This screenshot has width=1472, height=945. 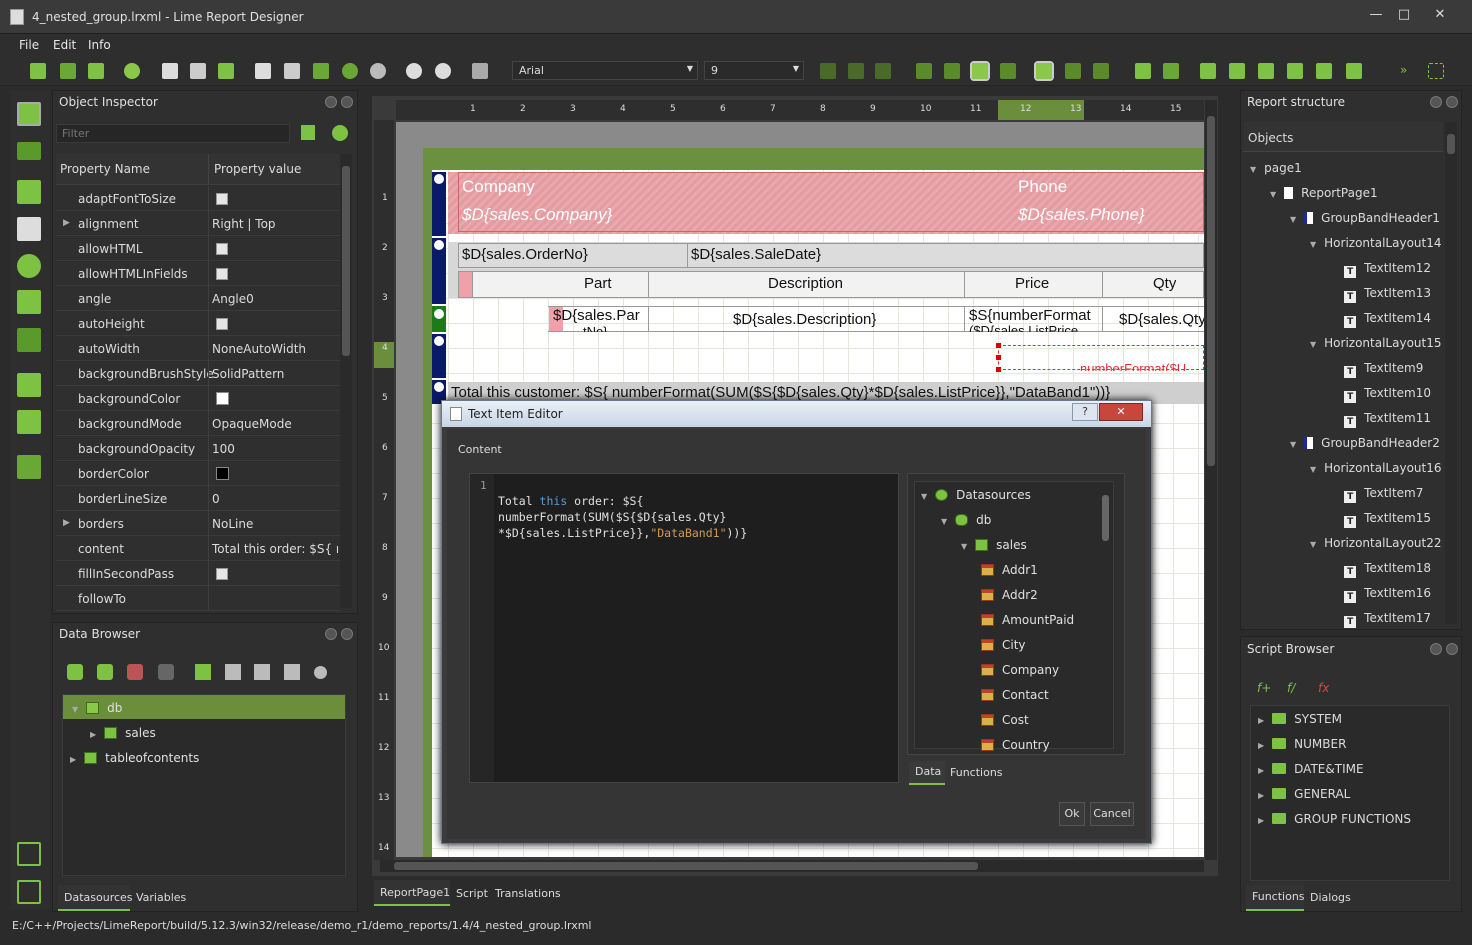 I want to click on structure-item: ▼TTextItem14, so click(x=1380, y=319).